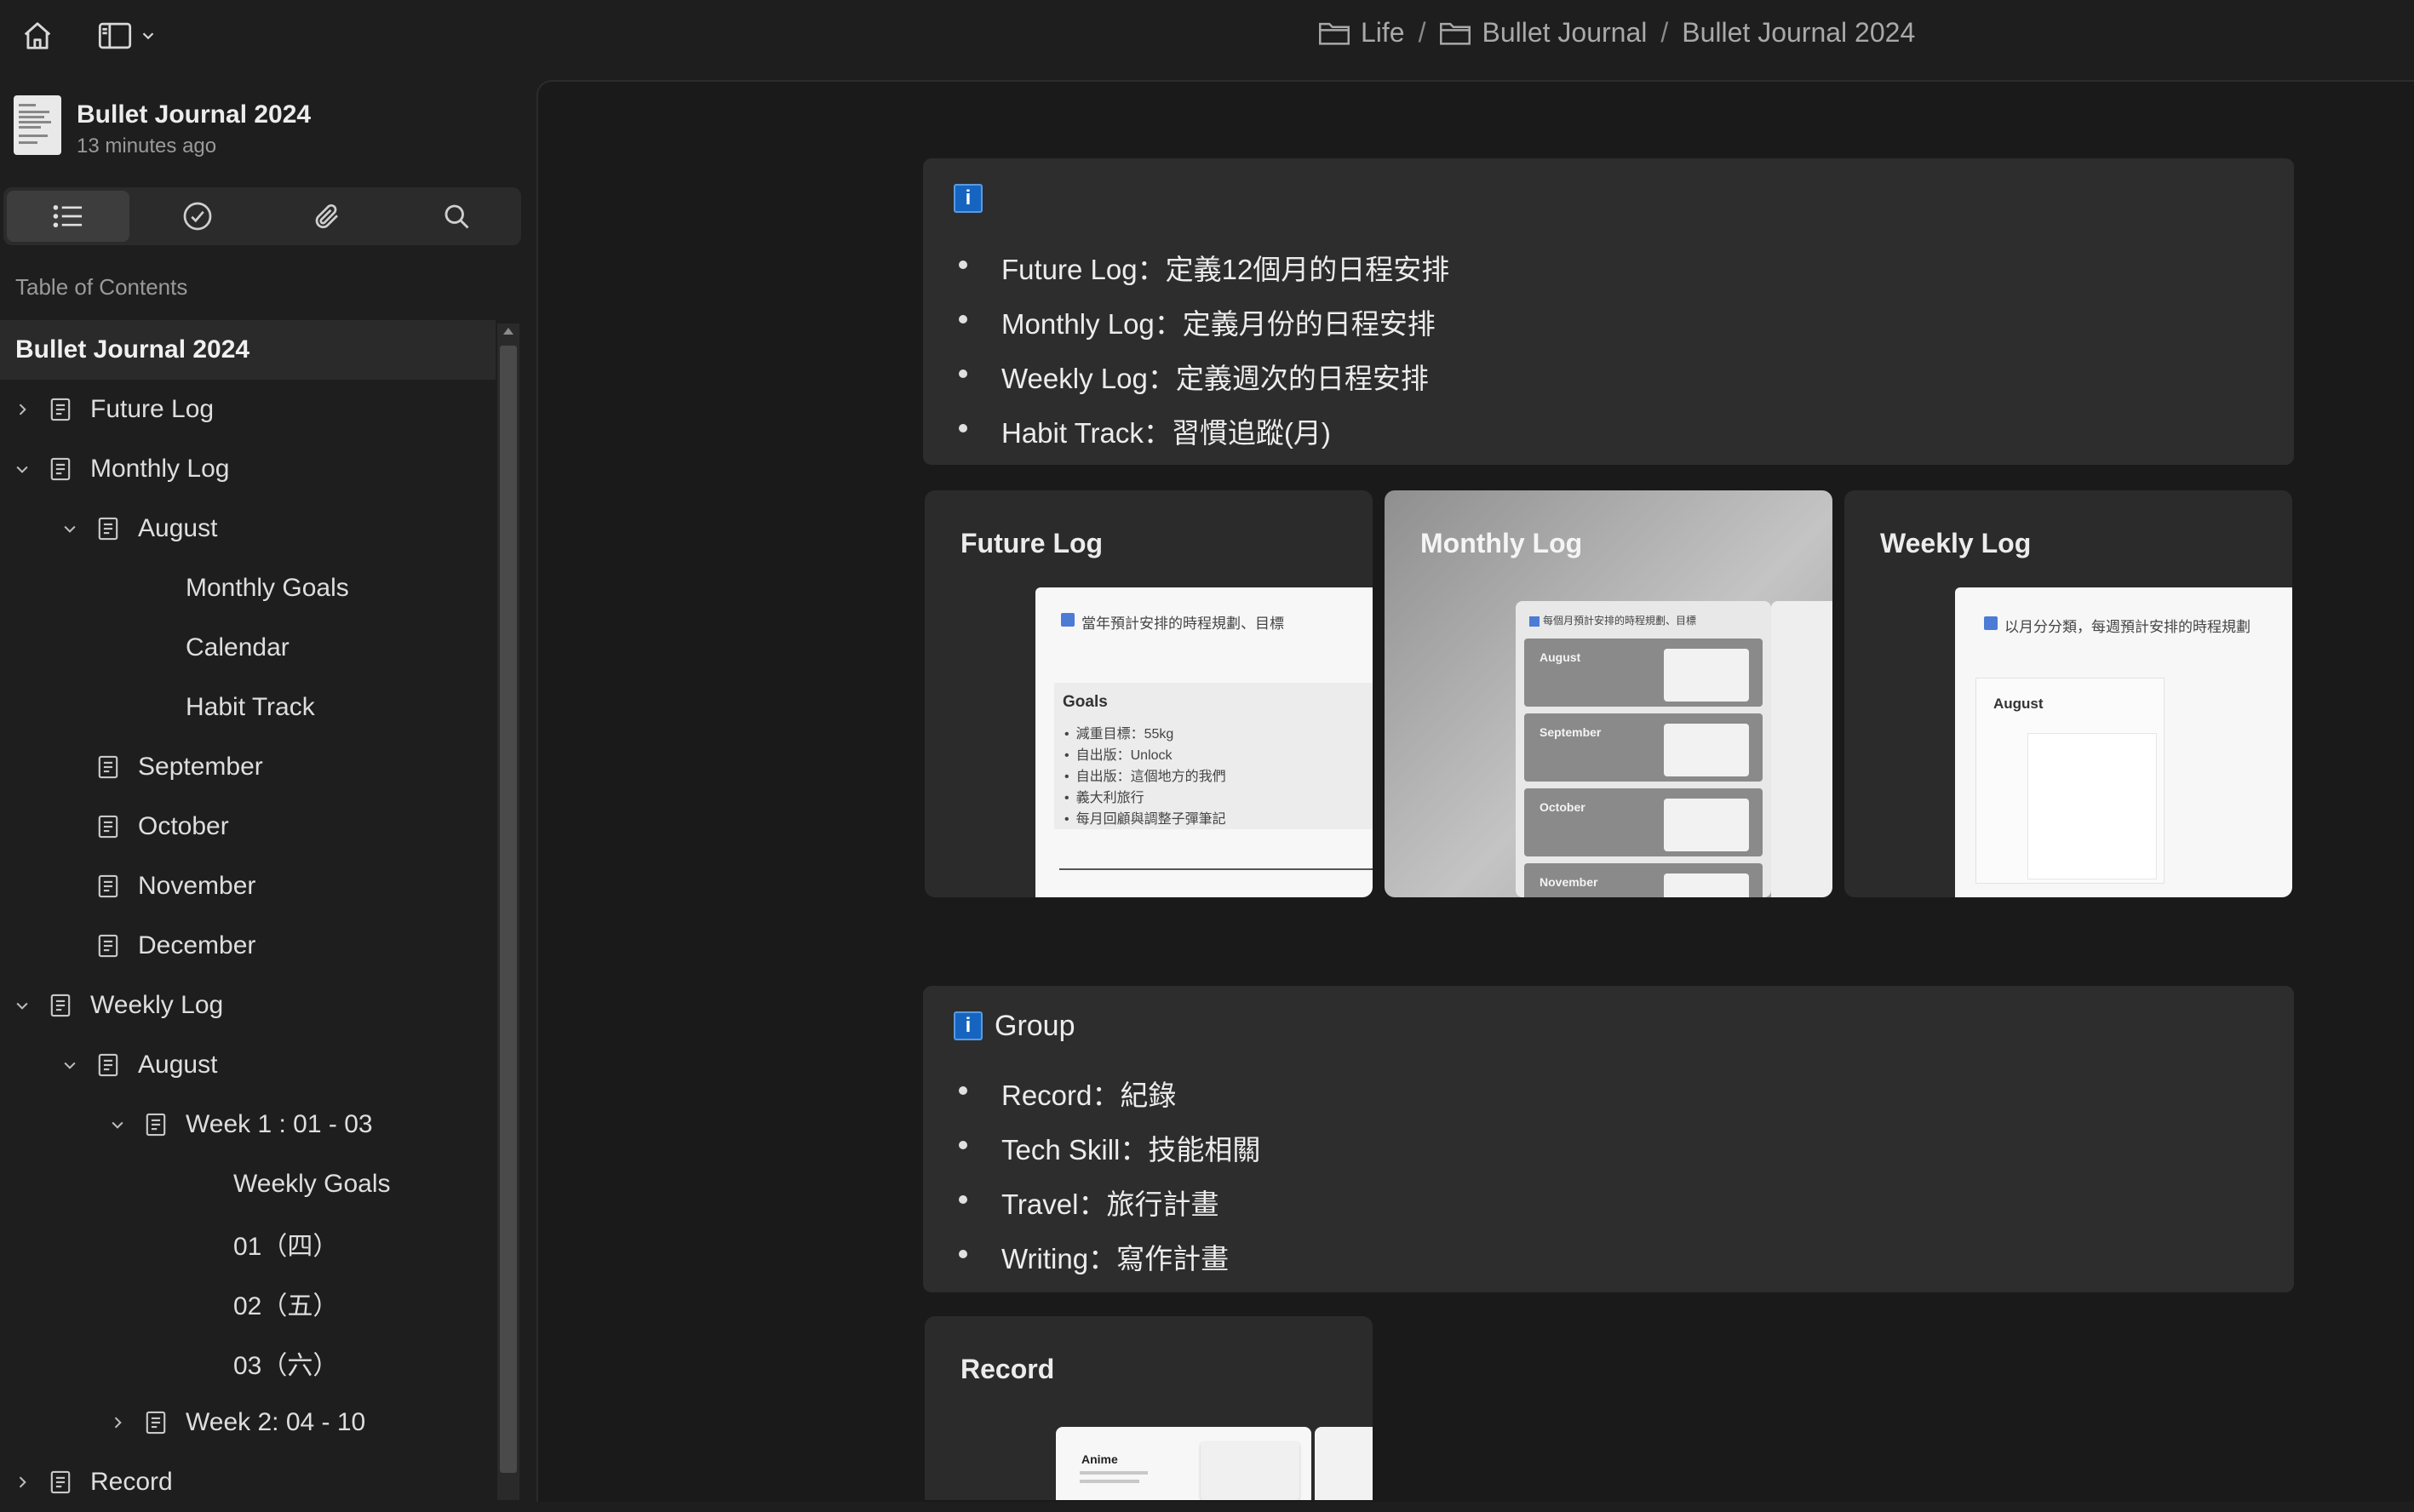 Image resolution: width=2414 pixels, height=1512 pixels. I want to click on info-icon, so click(1991, 623).